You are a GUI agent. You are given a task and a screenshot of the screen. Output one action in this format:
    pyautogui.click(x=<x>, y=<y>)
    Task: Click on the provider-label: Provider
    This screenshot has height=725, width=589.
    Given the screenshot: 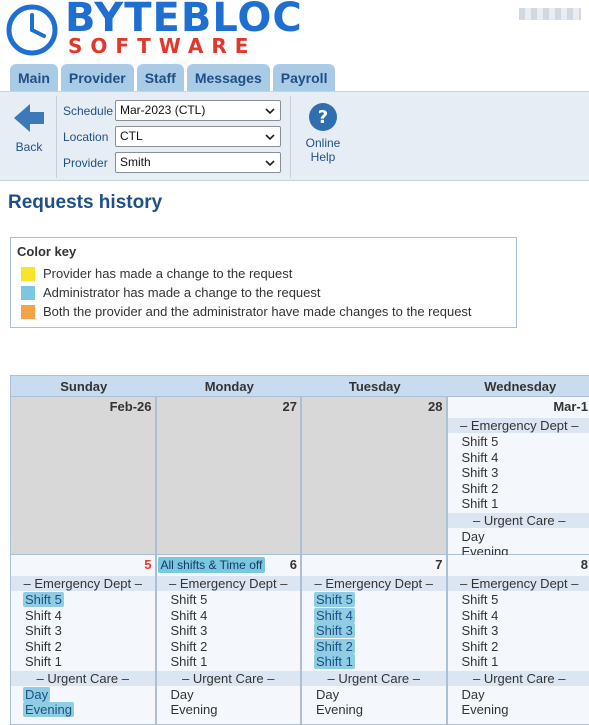 What is the action you would take?
    pyautogui.click(x=89, y=163)
    